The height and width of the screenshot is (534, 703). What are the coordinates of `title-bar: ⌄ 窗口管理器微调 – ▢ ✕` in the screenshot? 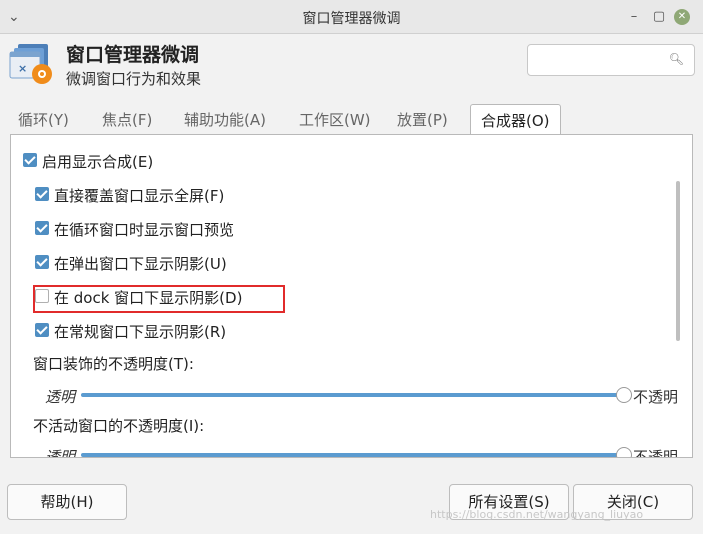 It's located at (351, 17).